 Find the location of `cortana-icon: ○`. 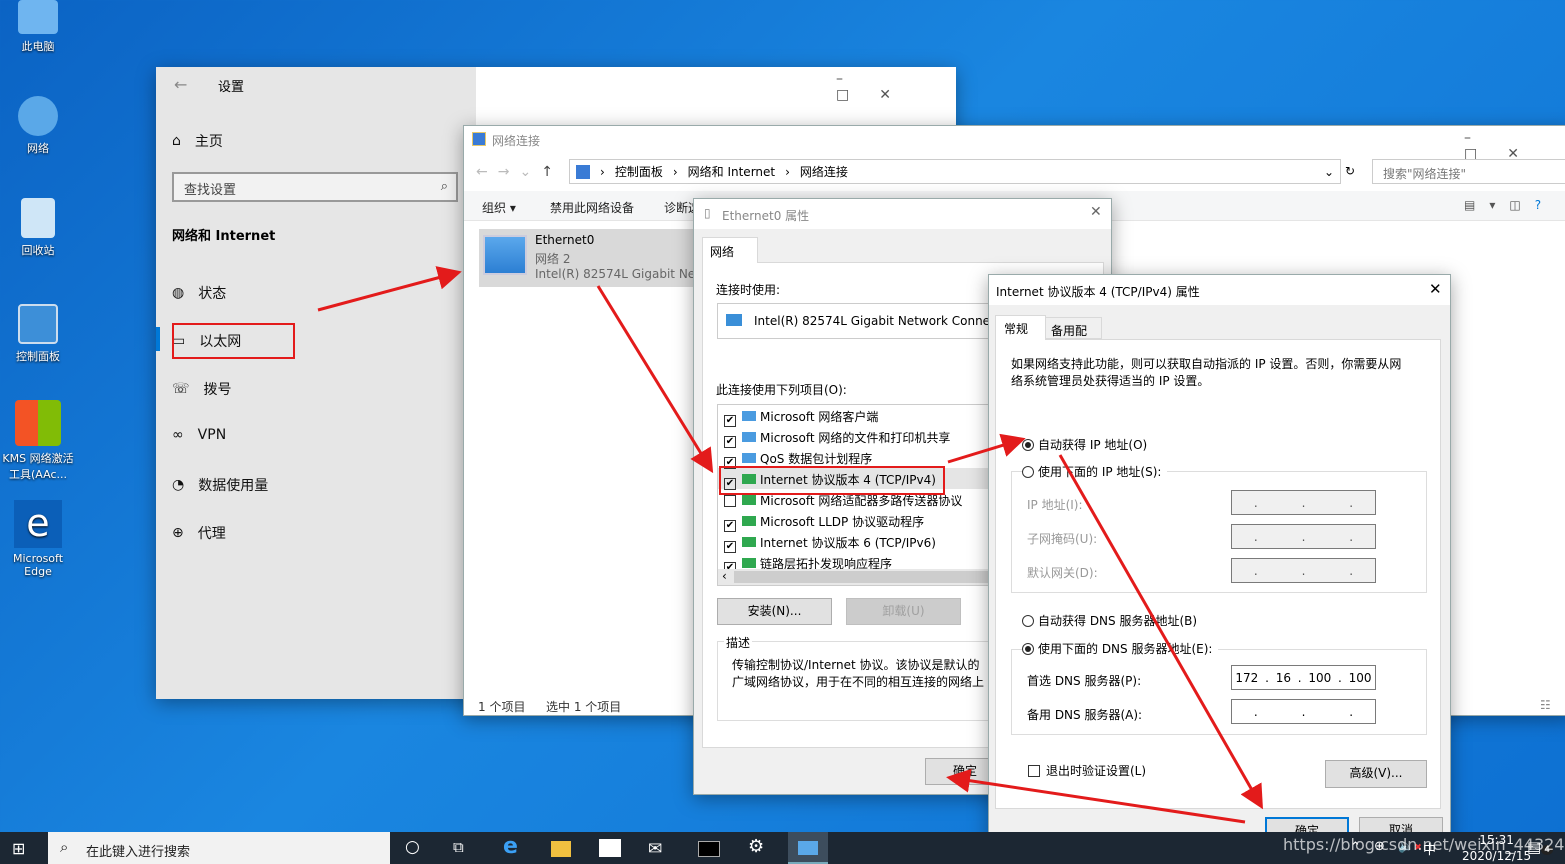

cortana-icon: ○ is located at coordinates (412, 847).